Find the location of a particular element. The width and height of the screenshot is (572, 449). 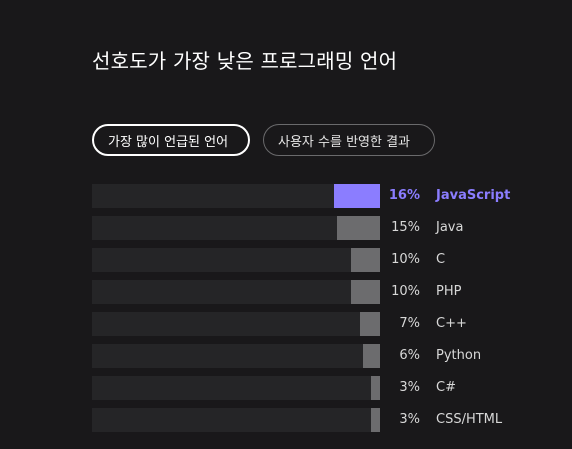

bar-category-label: C# is located at coordinates (446, 387).